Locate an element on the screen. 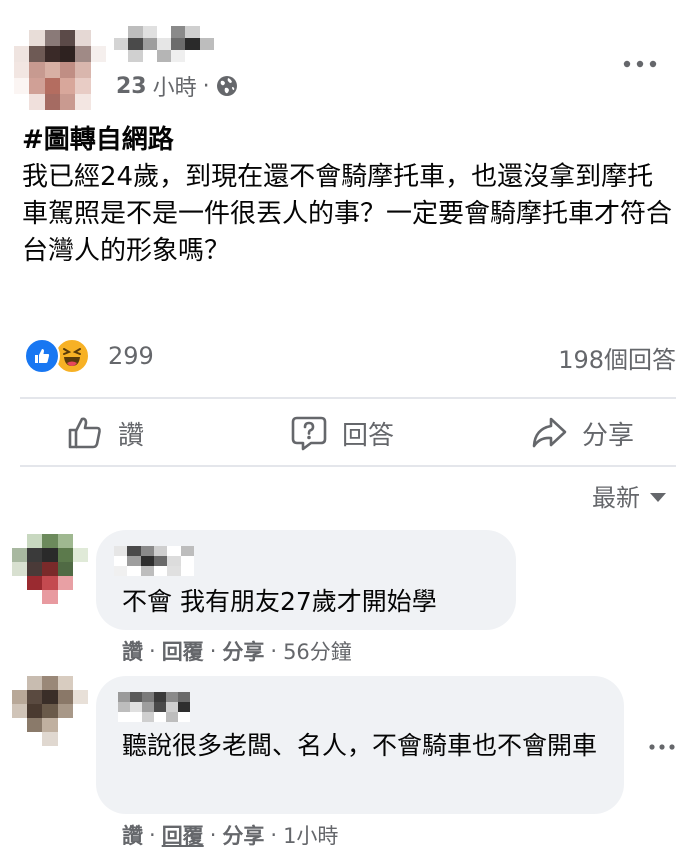 Image resolution: width=688 pixels, height=856 pixels. post-time-unit: 小時 is located at coordinates (175, 86).